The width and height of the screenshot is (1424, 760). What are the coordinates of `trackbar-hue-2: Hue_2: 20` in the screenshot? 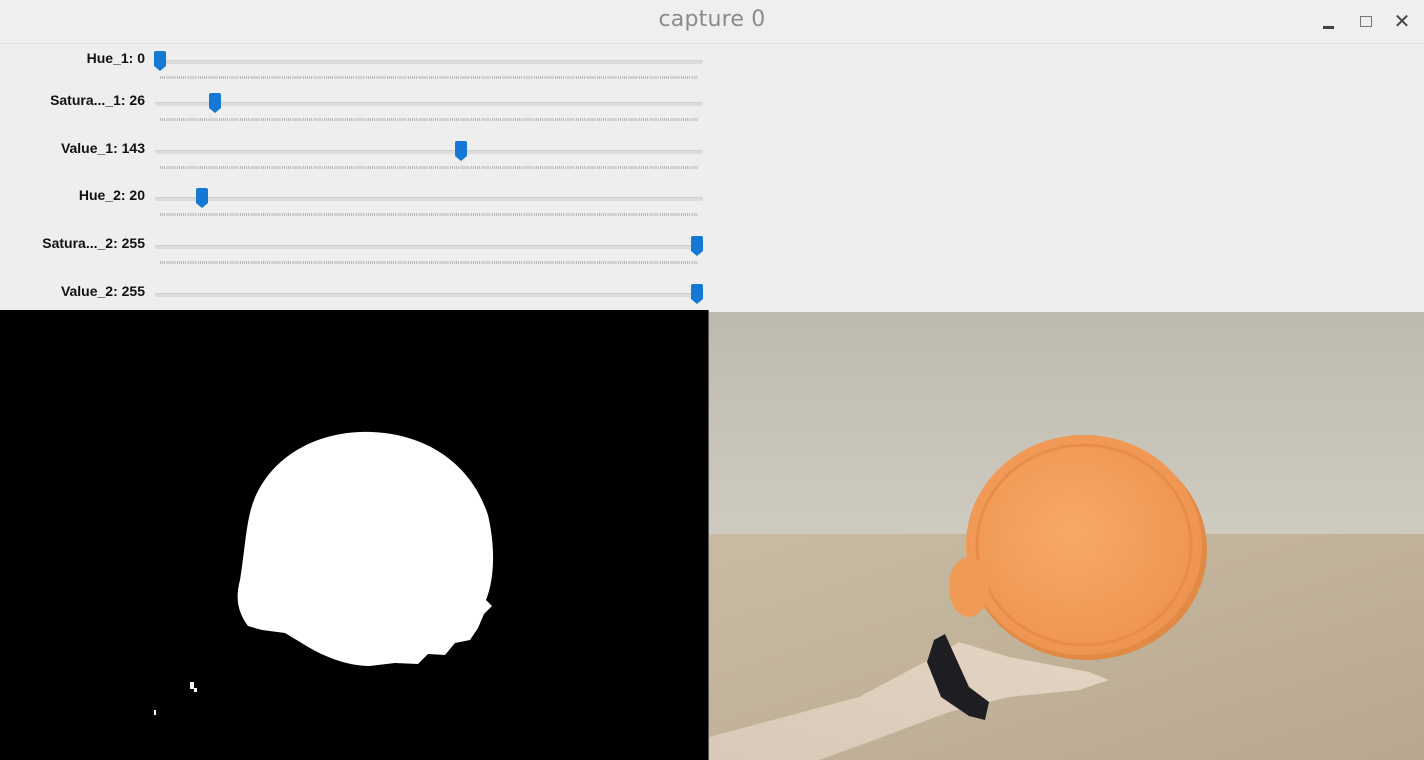 It's located at (360, 204).